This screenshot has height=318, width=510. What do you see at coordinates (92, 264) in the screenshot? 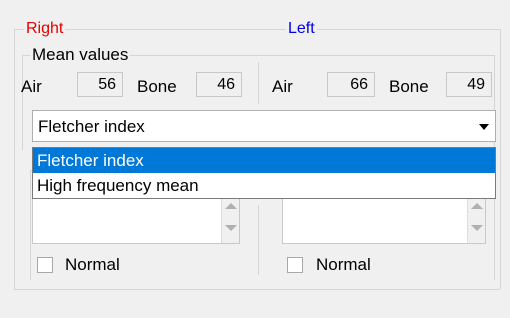
I see `right-normal-label: Normal` at bounding box center [92, 264].